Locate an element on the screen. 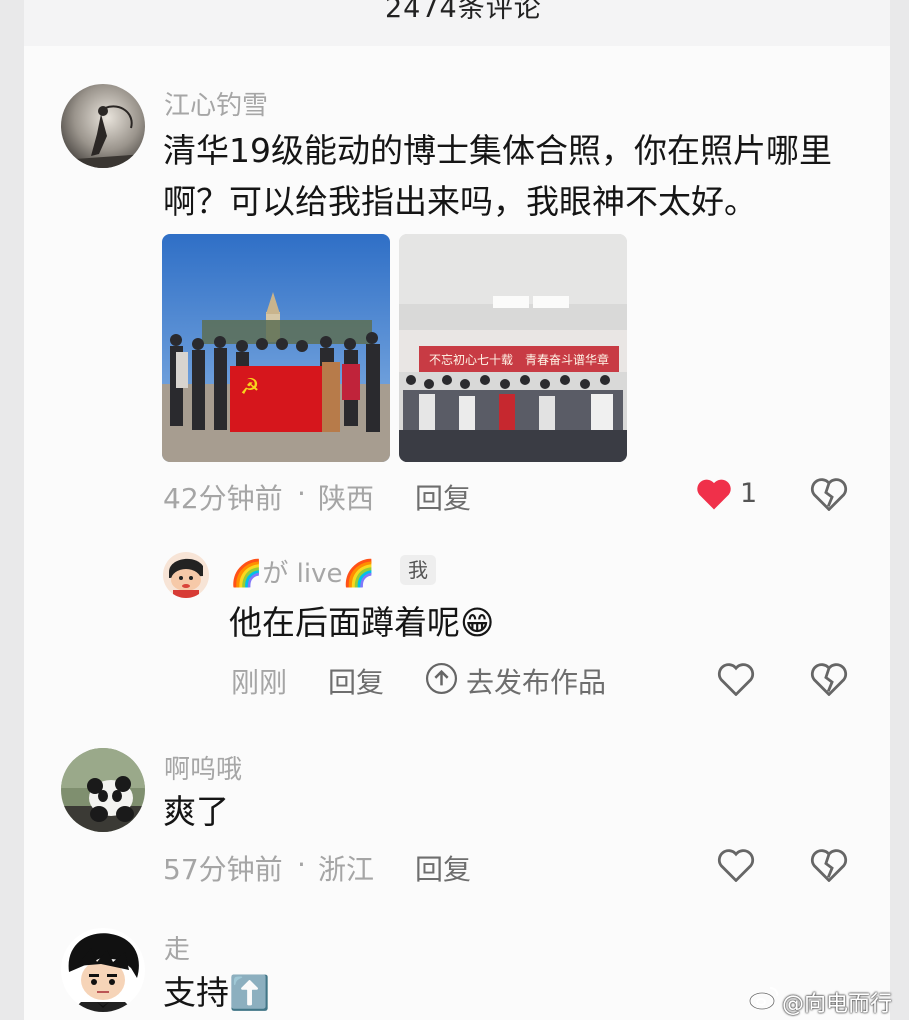 The height and width of the screenshot is (1020, 909). photo-banner-text: 不忘初心七十载 青春奋斗谱华章 is located at coordinates (519, 359).